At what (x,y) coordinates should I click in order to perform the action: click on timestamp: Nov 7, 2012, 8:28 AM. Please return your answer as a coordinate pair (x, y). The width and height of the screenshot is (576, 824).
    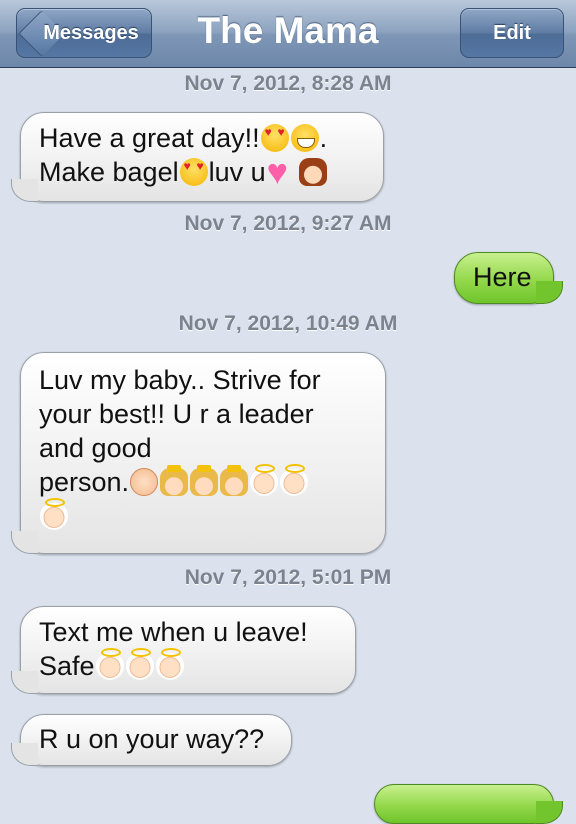
    Looking at the image, I should click on (288, 83).